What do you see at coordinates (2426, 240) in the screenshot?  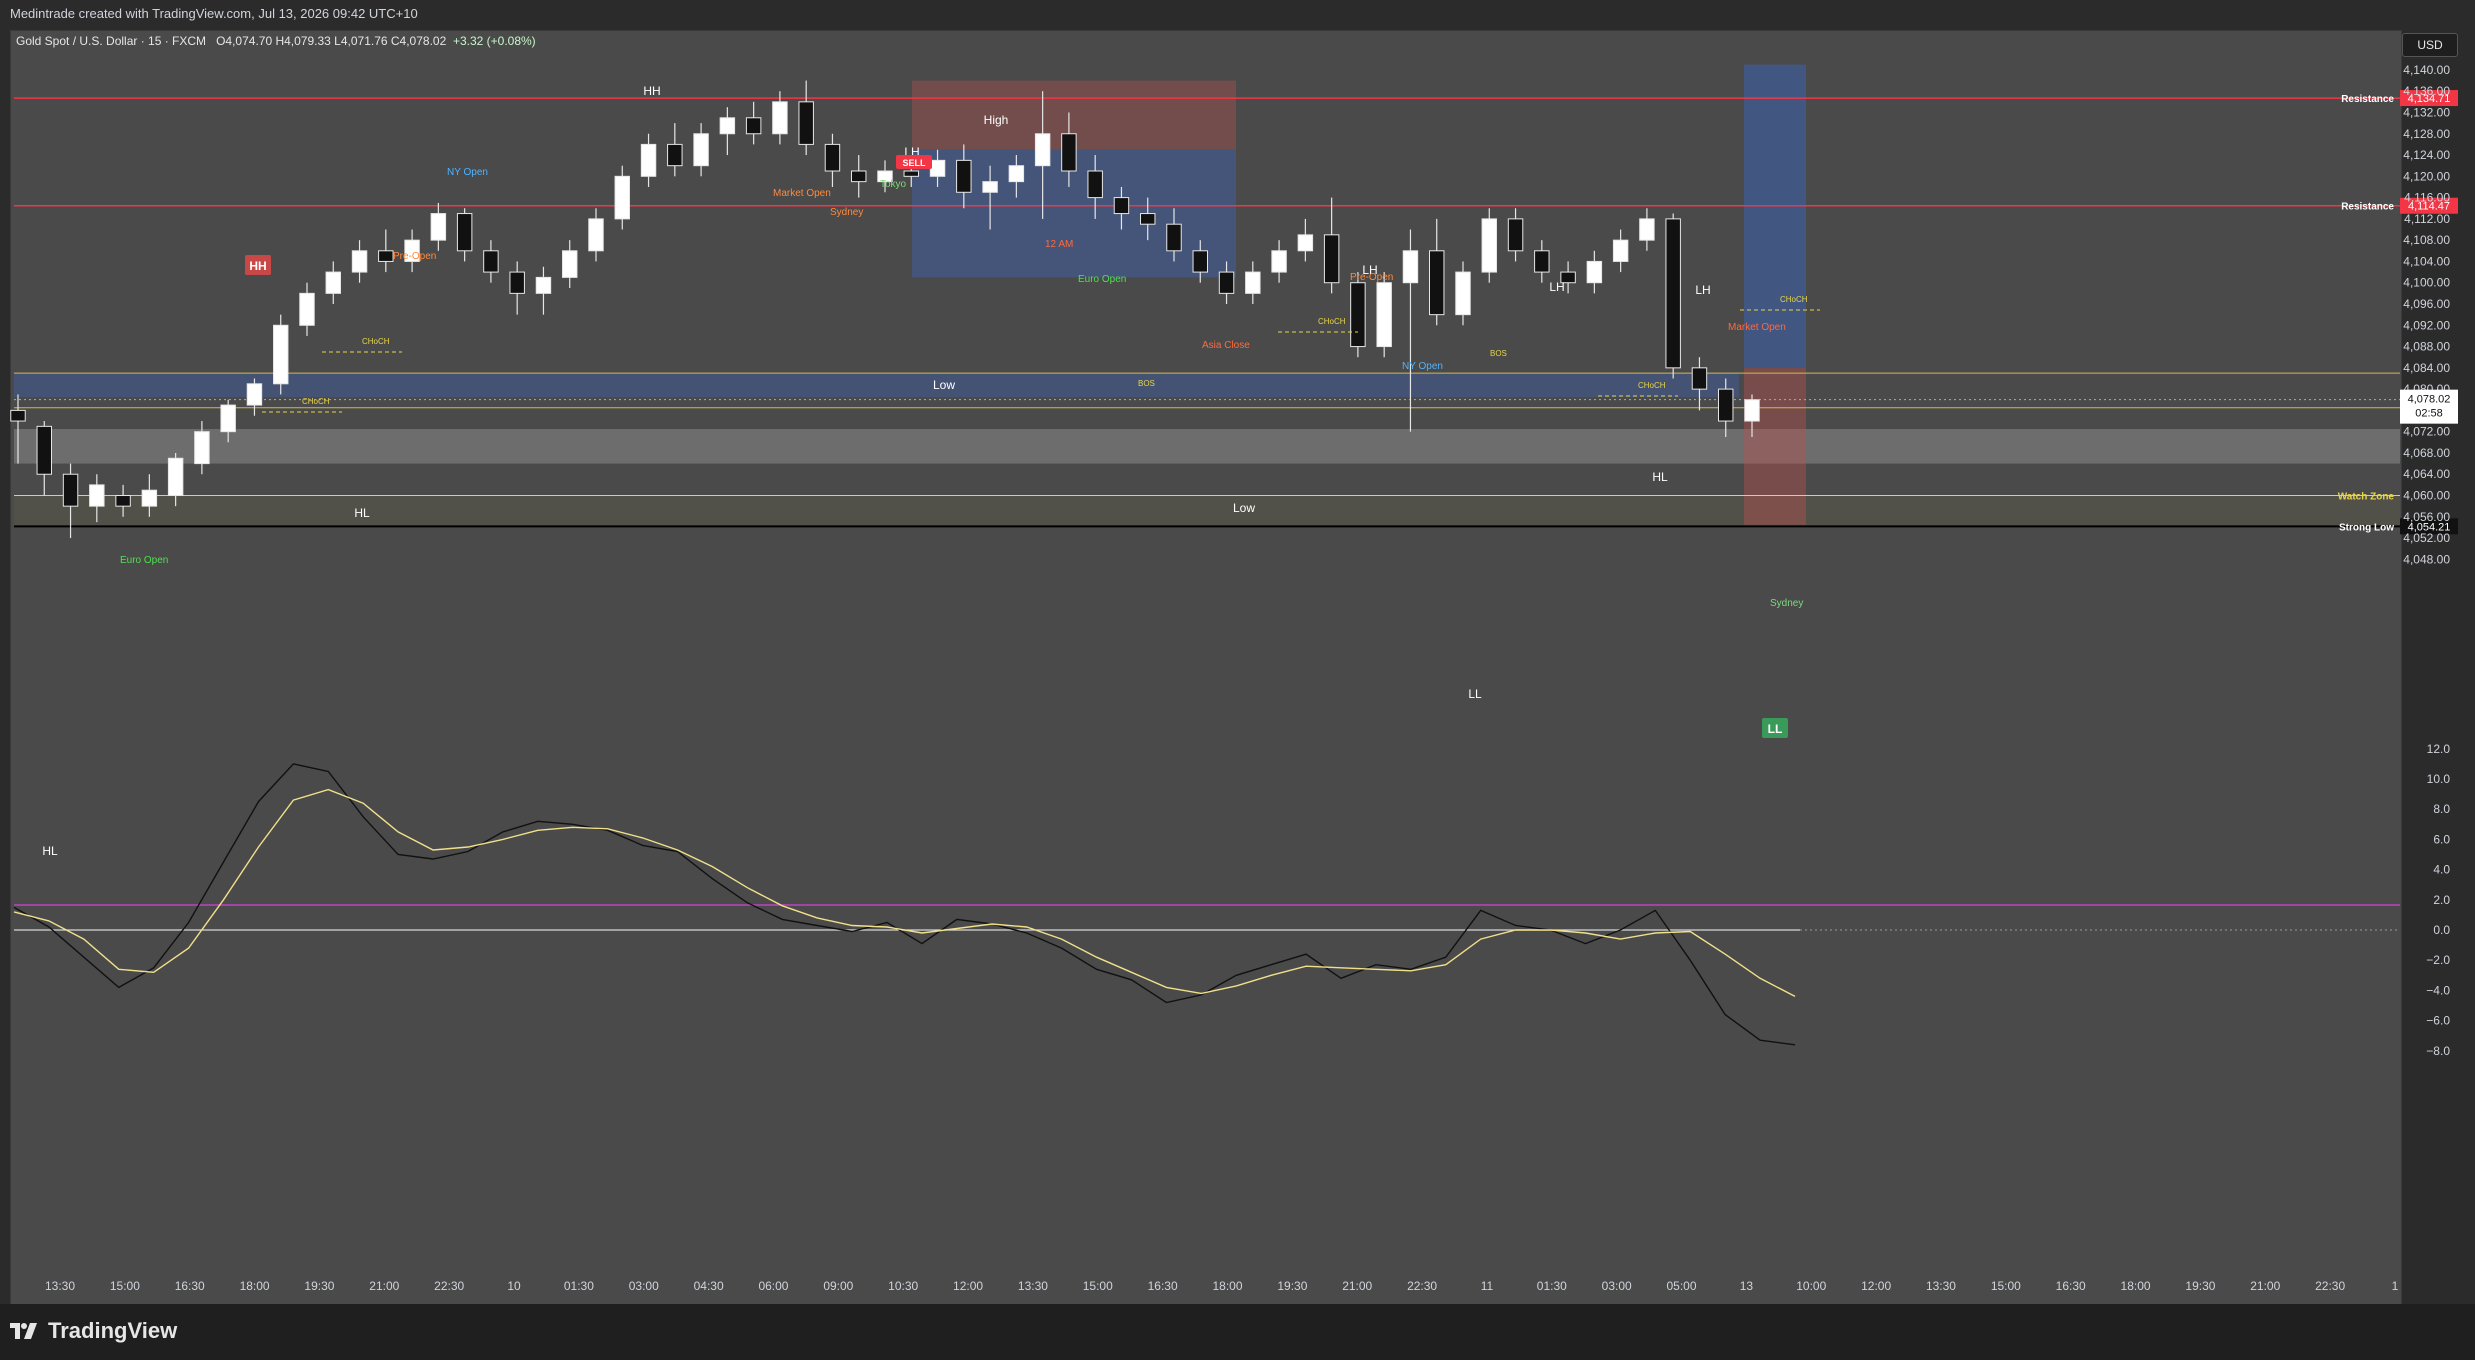 I see `price-tick: 4,108.00` at bounding box center [2426, 240].